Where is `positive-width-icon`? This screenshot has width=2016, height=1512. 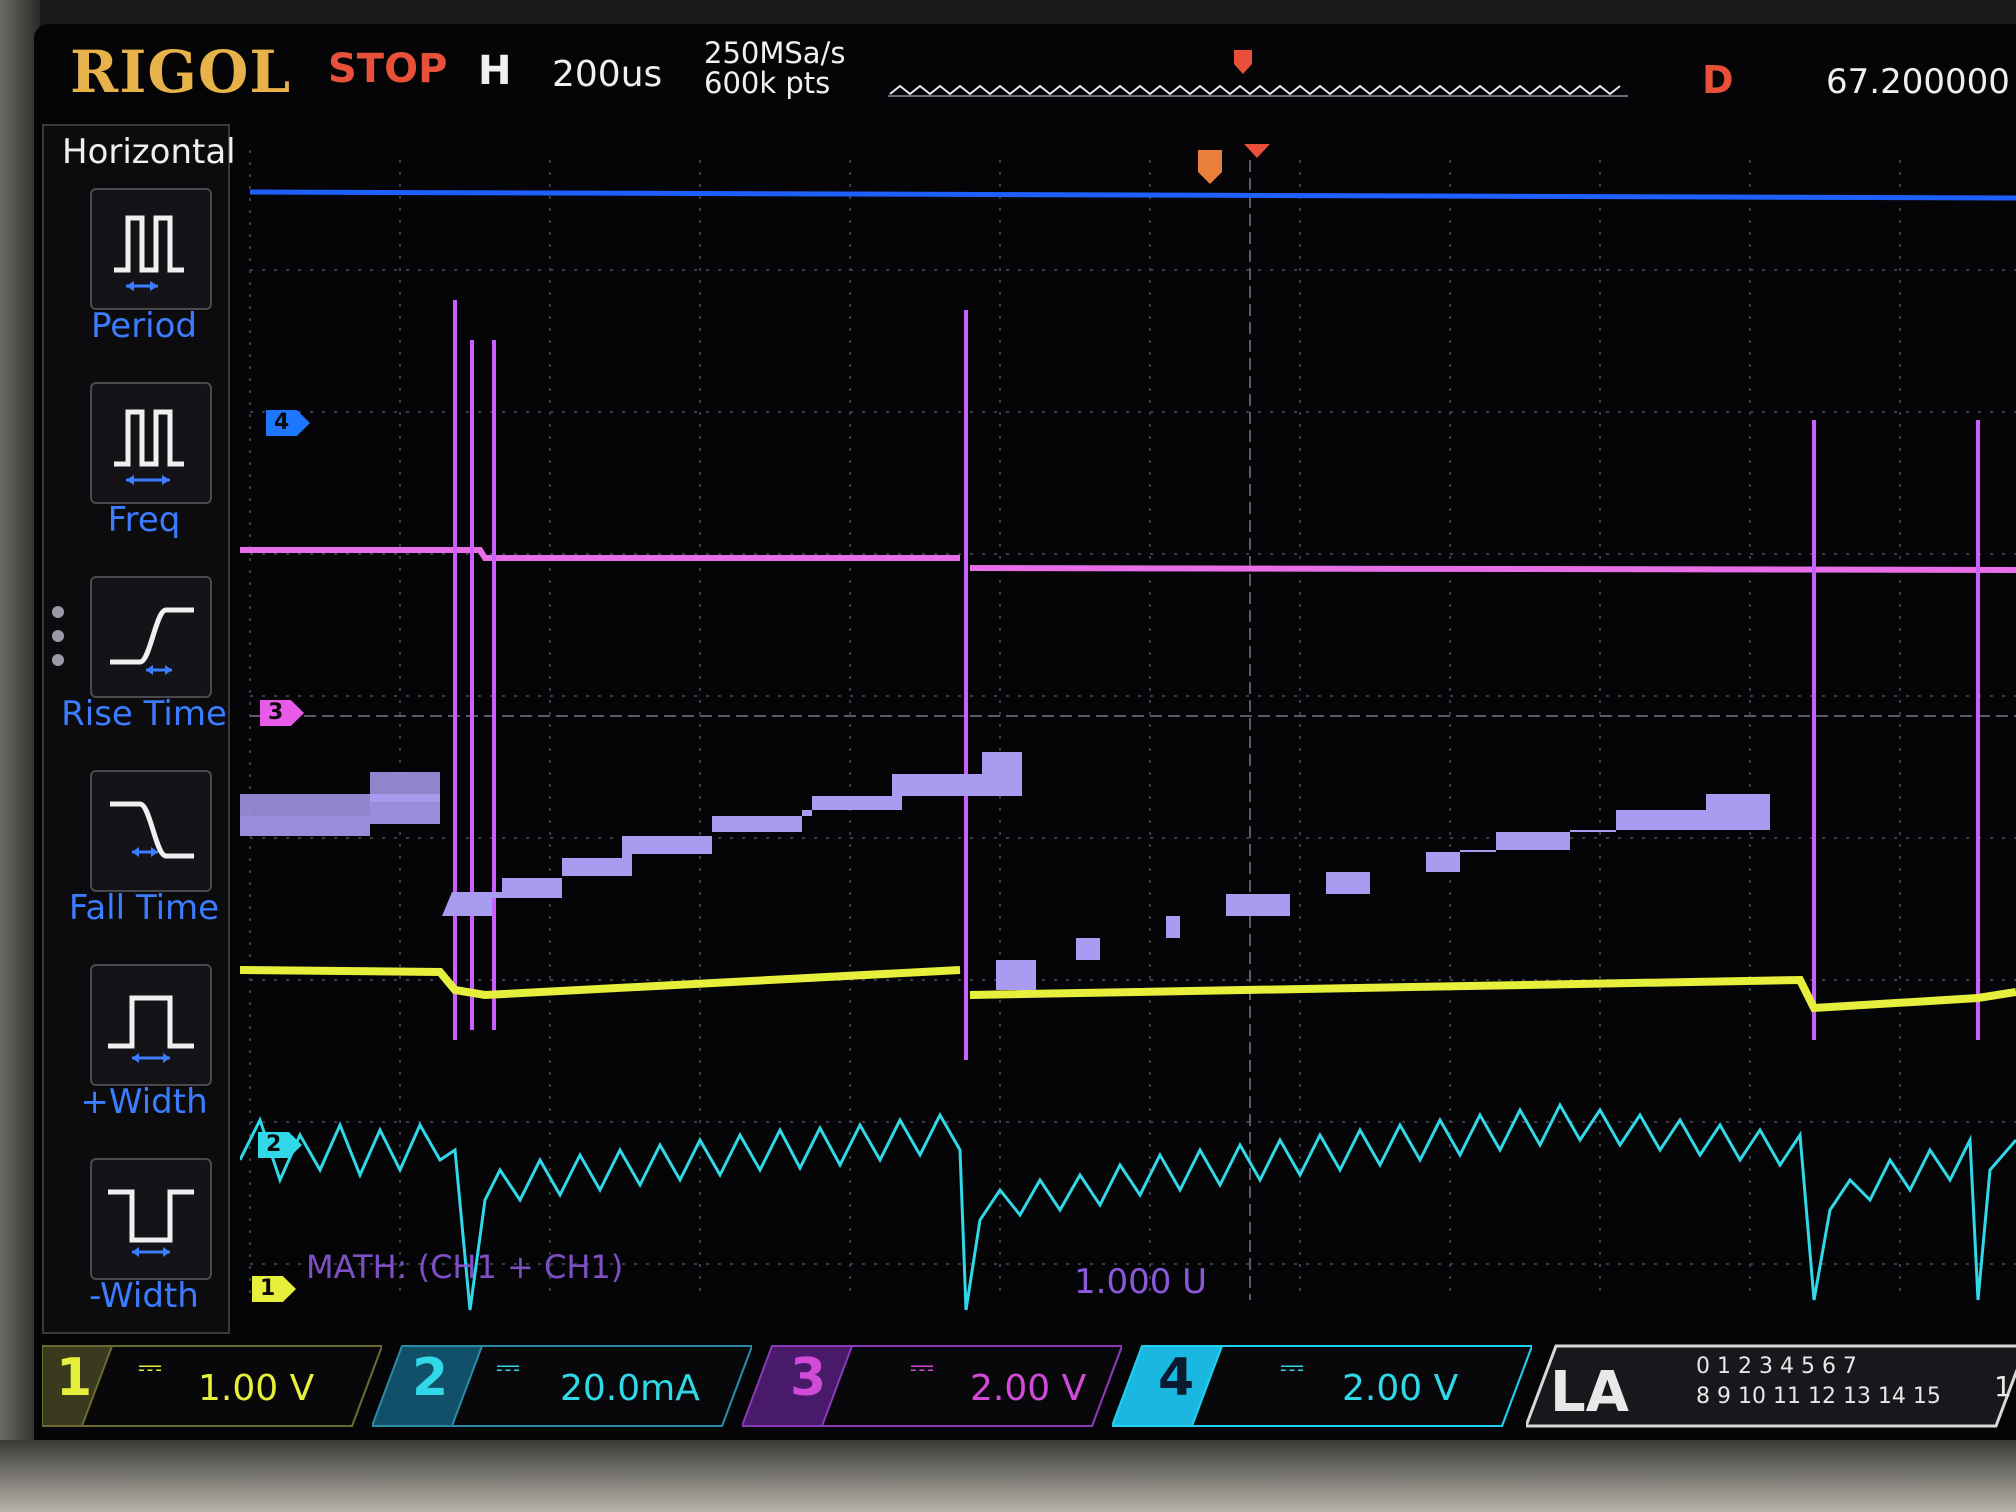
positive-width-icon is located at coordinates (151, 1029).